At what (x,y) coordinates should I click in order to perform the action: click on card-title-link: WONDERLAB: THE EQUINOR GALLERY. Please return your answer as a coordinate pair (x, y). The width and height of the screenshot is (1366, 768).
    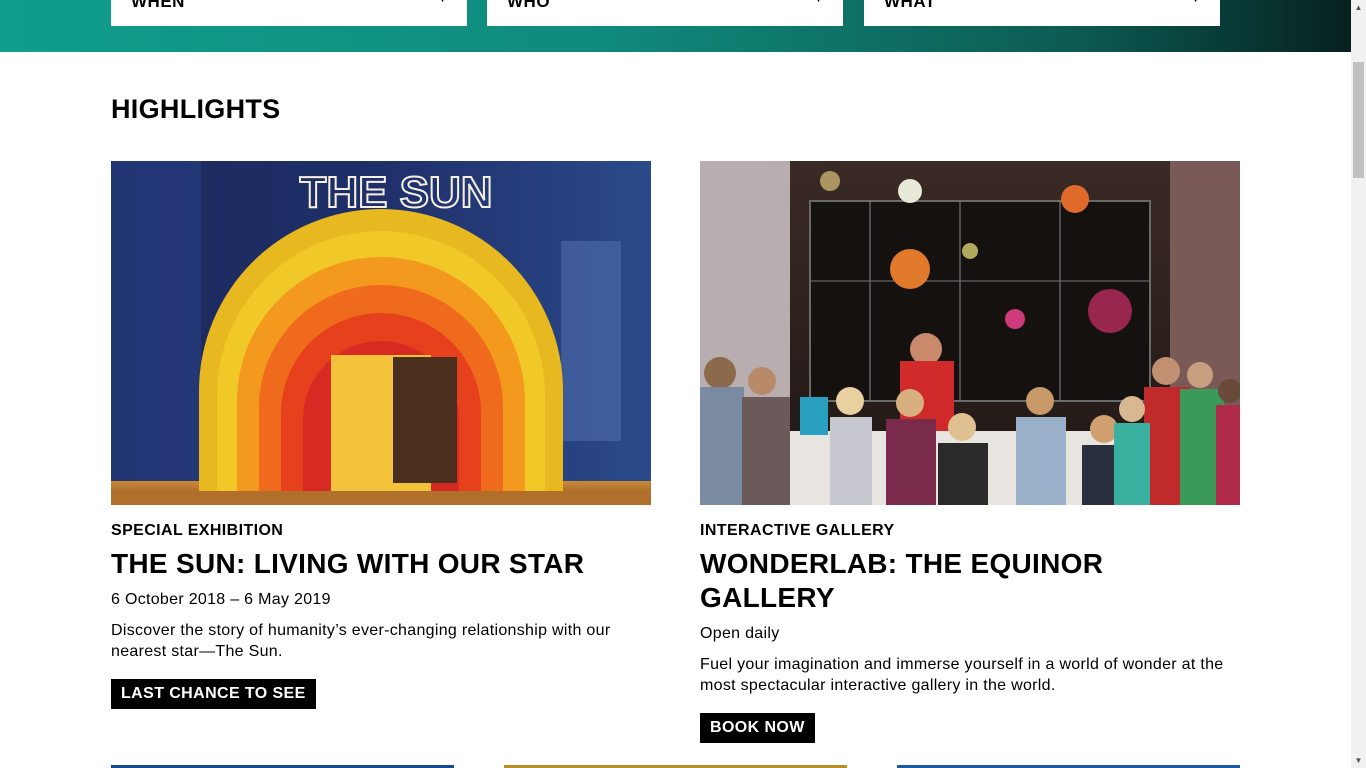
    Looking at the image, I should click on (970, 581).